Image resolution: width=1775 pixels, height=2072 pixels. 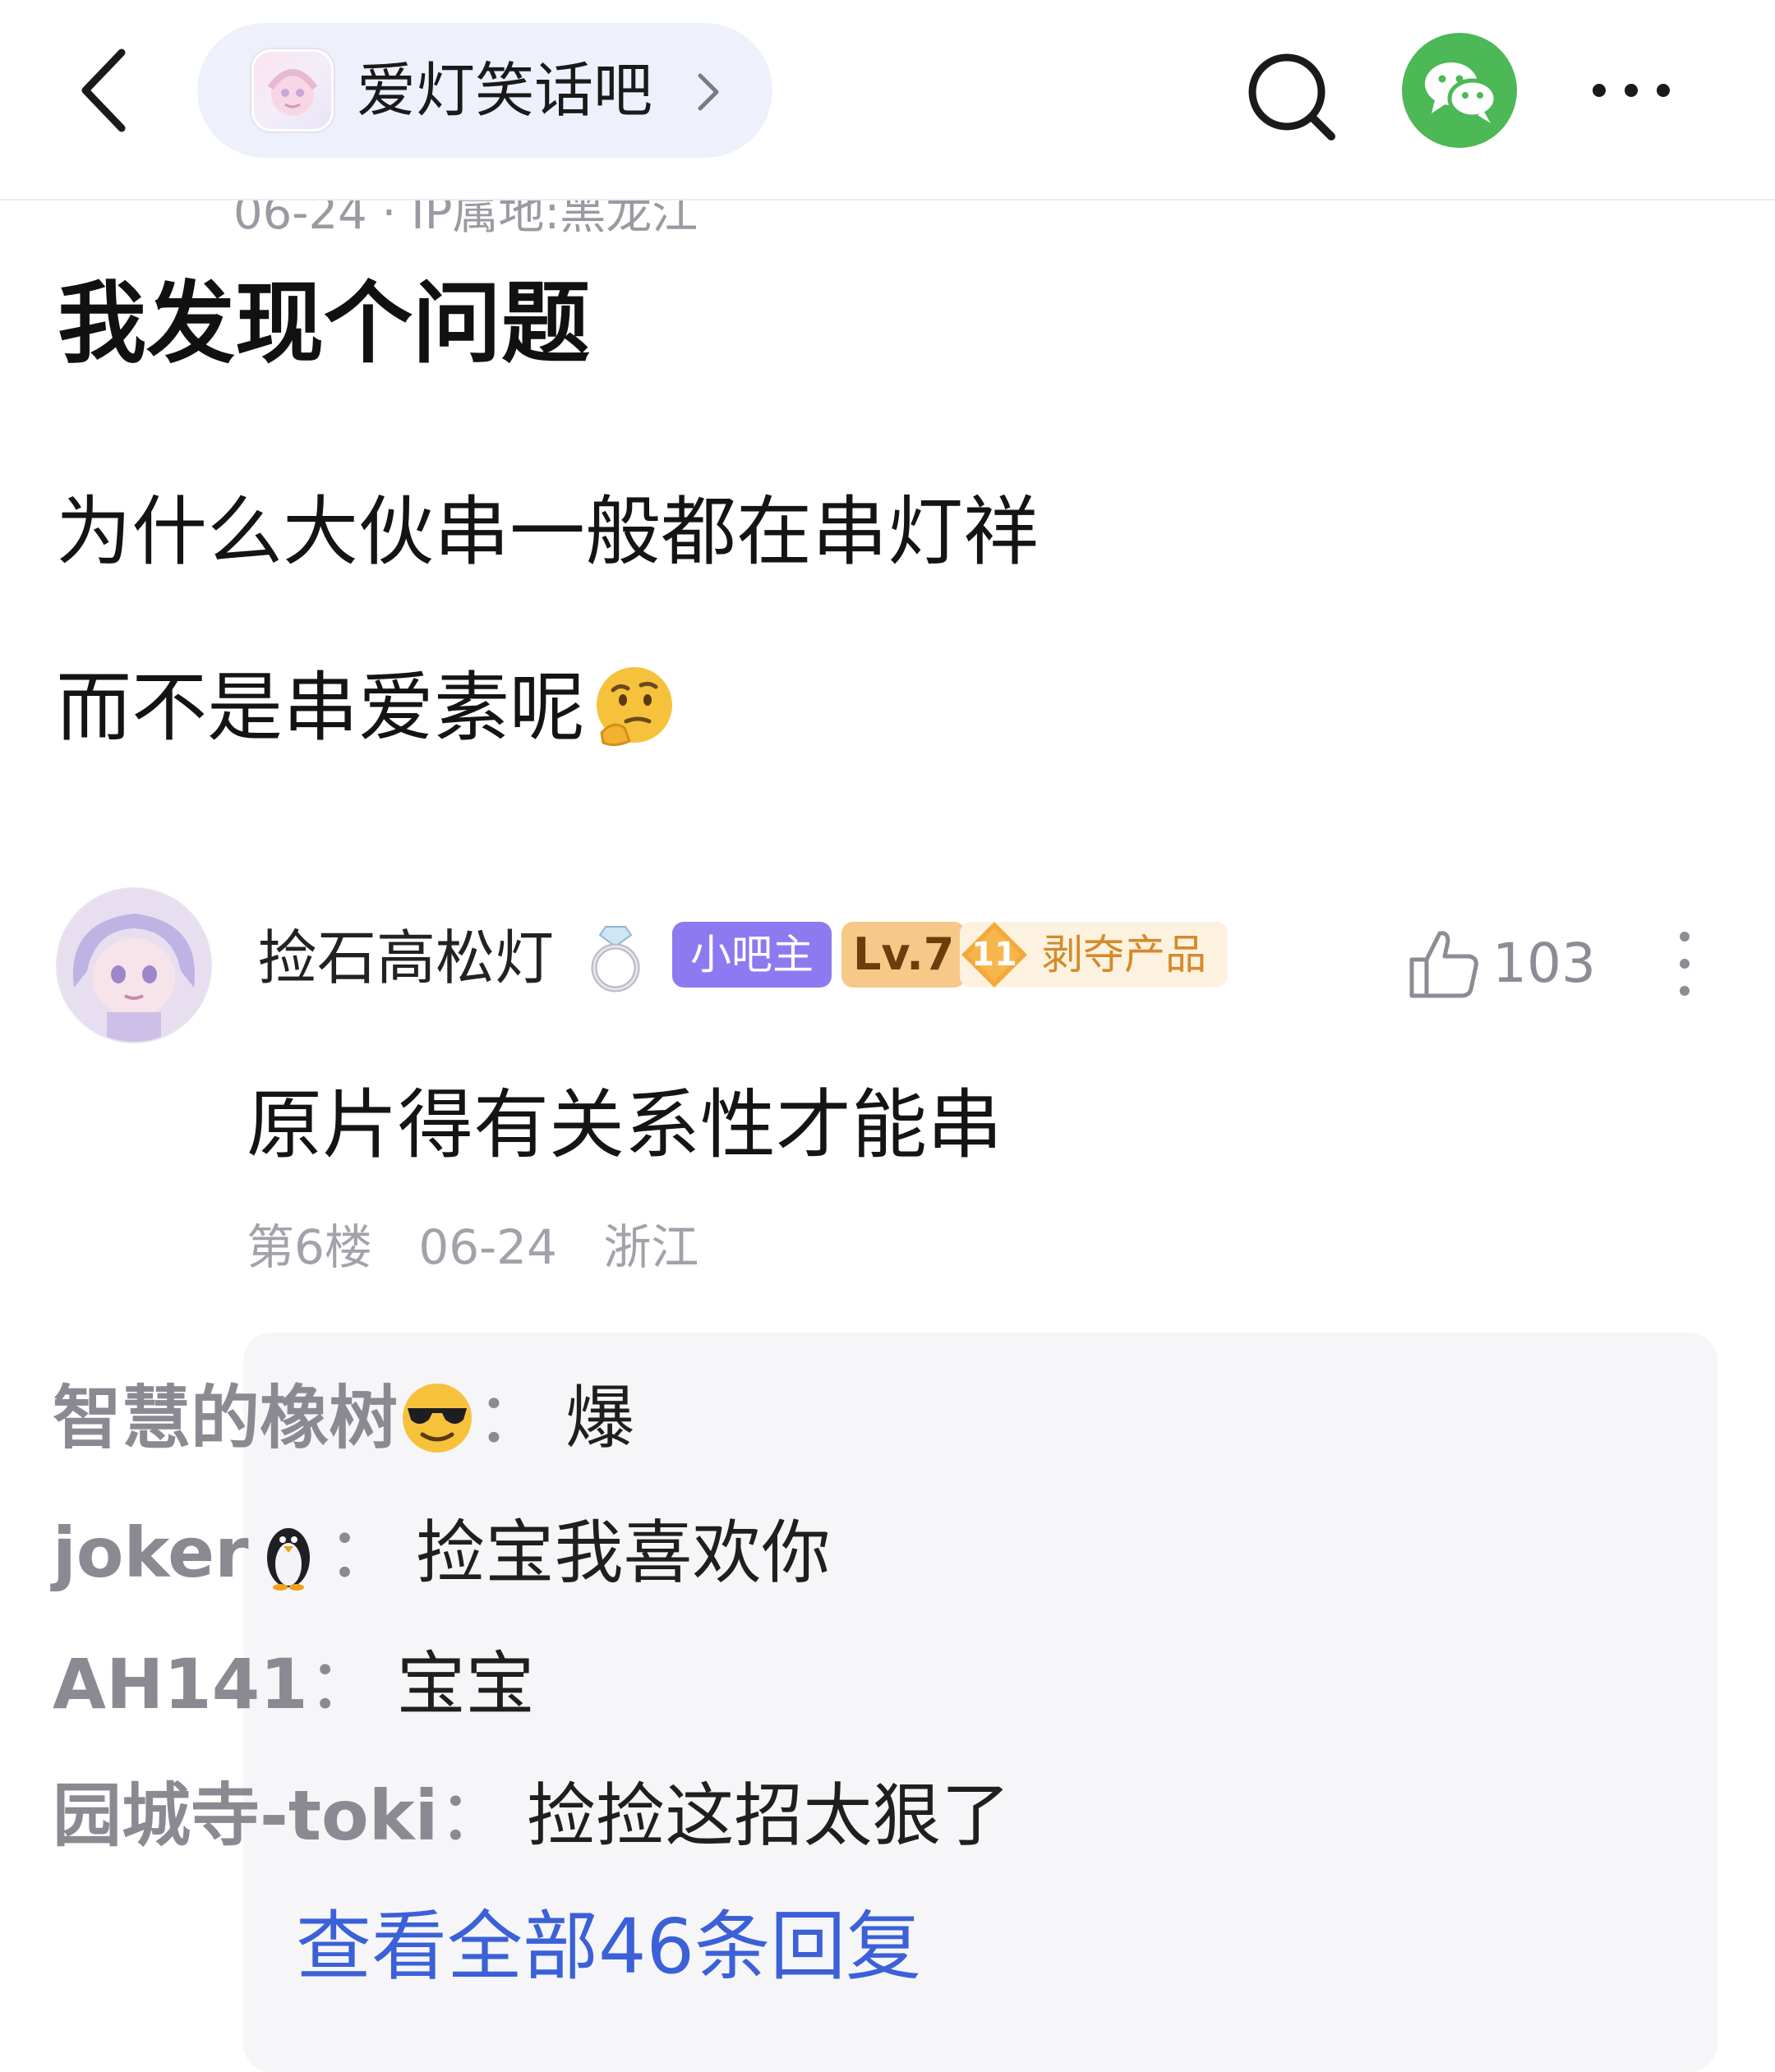 I want to click on like-button: 103, so click(x=1524, y=964).